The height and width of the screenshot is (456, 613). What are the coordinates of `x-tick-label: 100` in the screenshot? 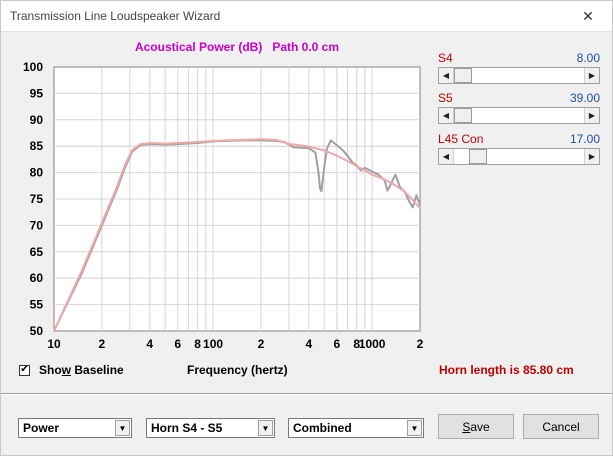 It's located at (213, 344).